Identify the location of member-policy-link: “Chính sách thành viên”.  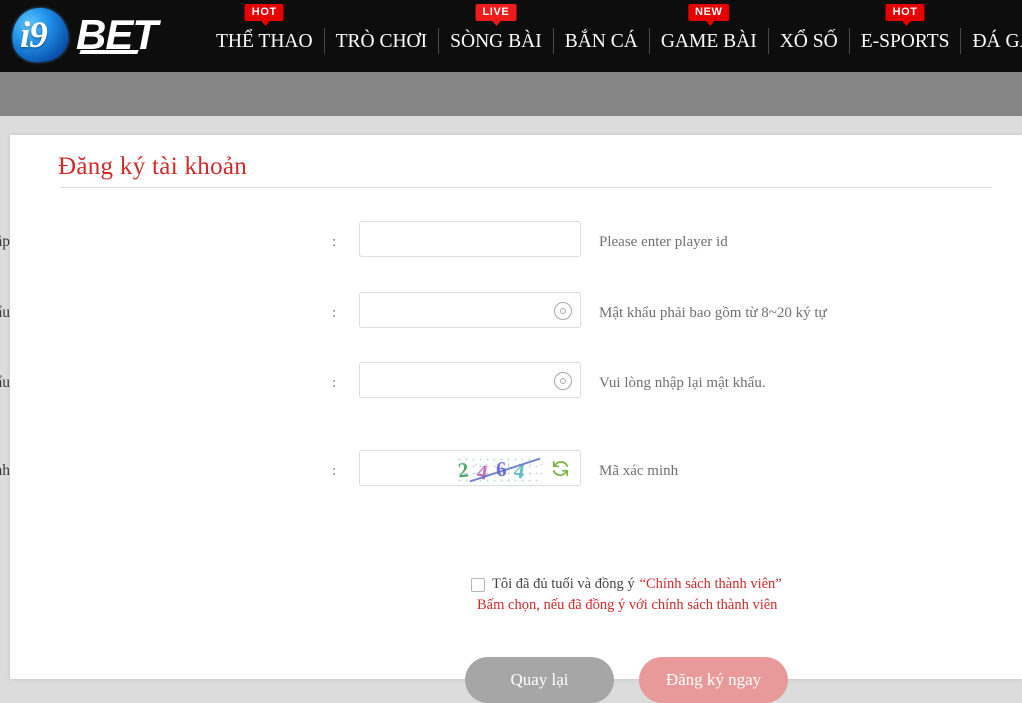
(711, 584).